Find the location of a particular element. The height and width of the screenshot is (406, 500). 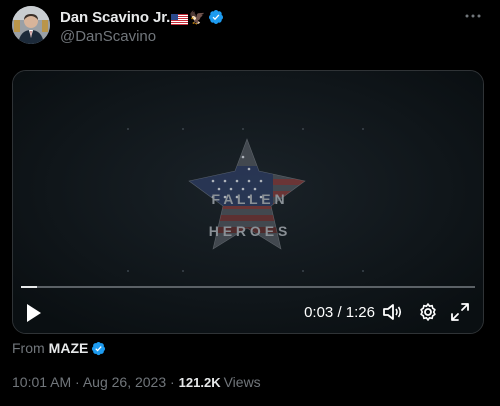

volume-icon is located at coordinates (392, 312).